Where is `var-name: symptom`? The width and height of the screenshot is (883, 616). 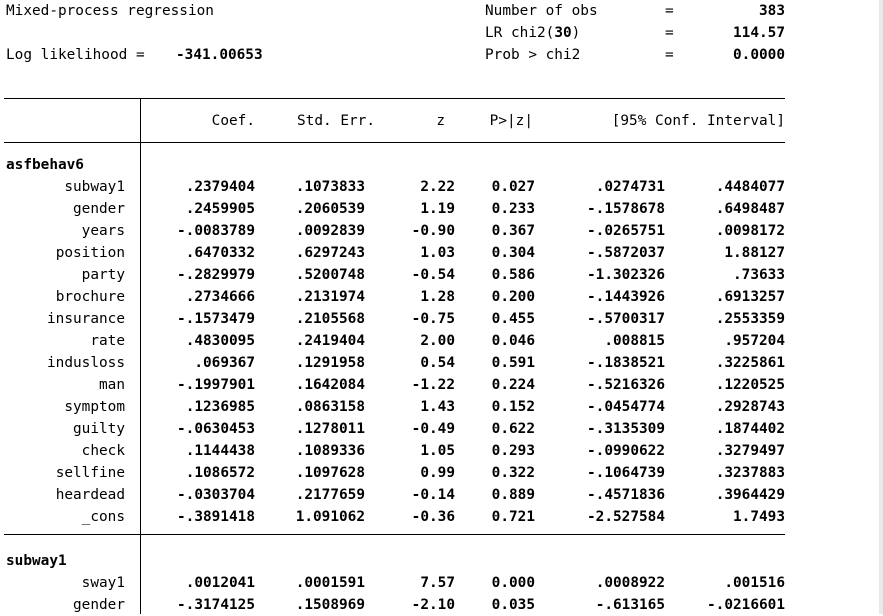
var-name: symptom is located at coordinates (94, 407).